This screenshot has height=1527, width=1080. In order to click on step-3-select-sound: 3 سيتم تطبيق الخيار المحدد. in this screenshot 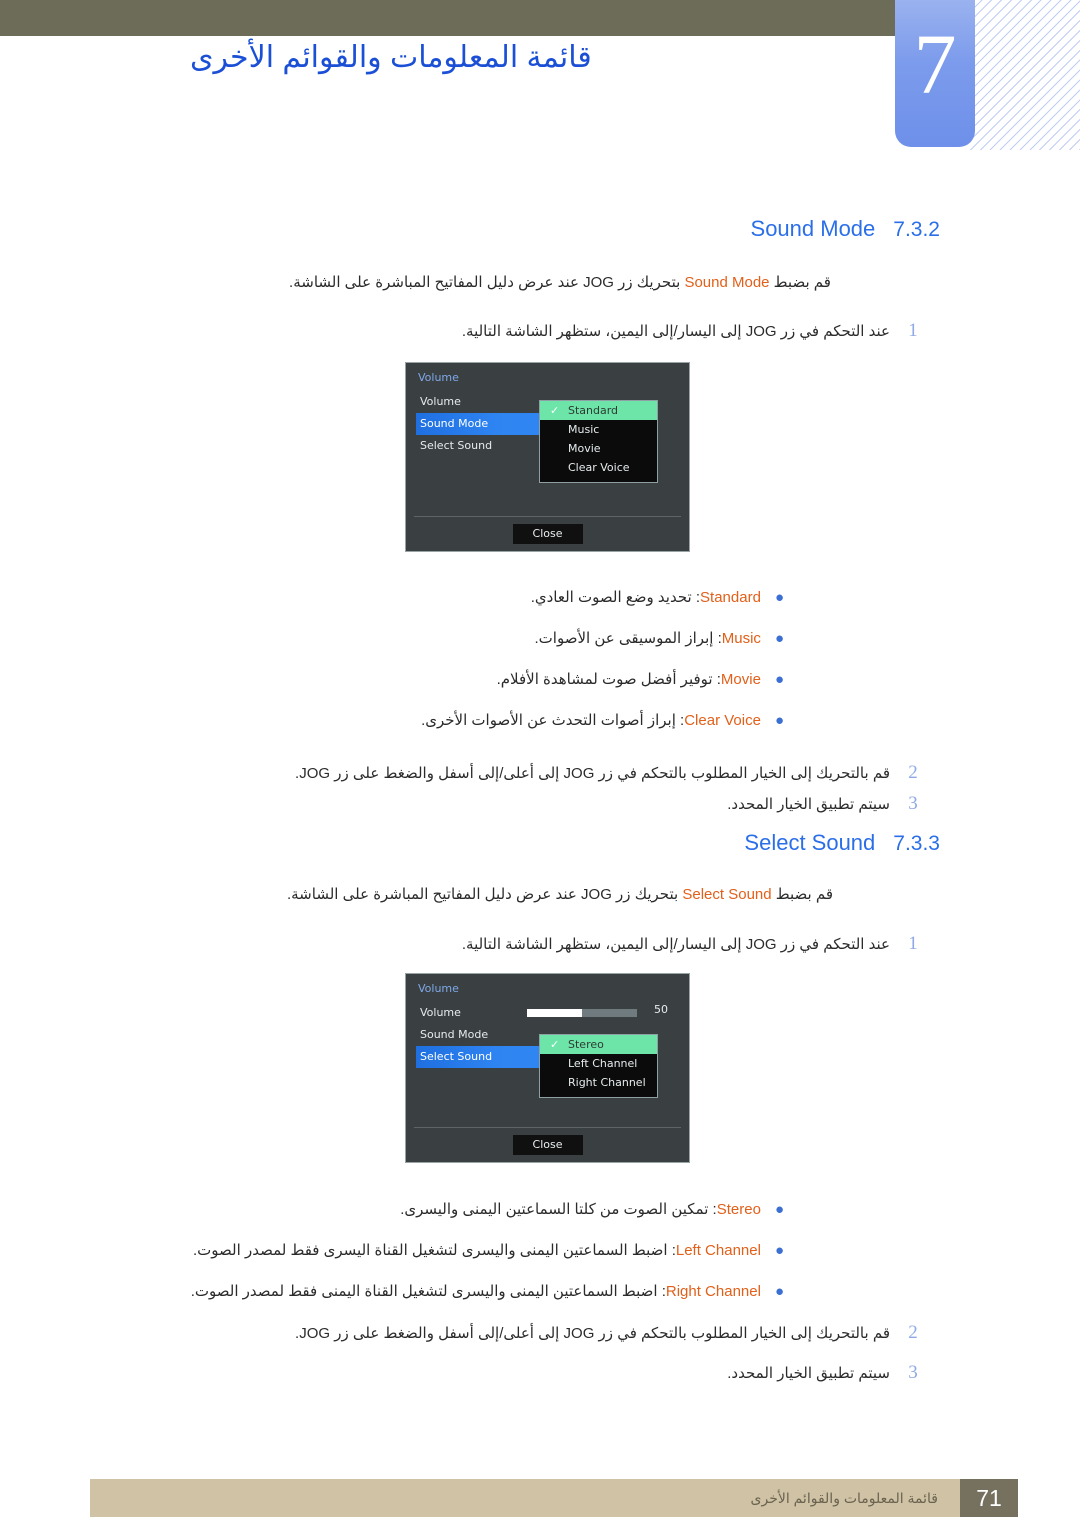, I will do `click(823, 1373)`.